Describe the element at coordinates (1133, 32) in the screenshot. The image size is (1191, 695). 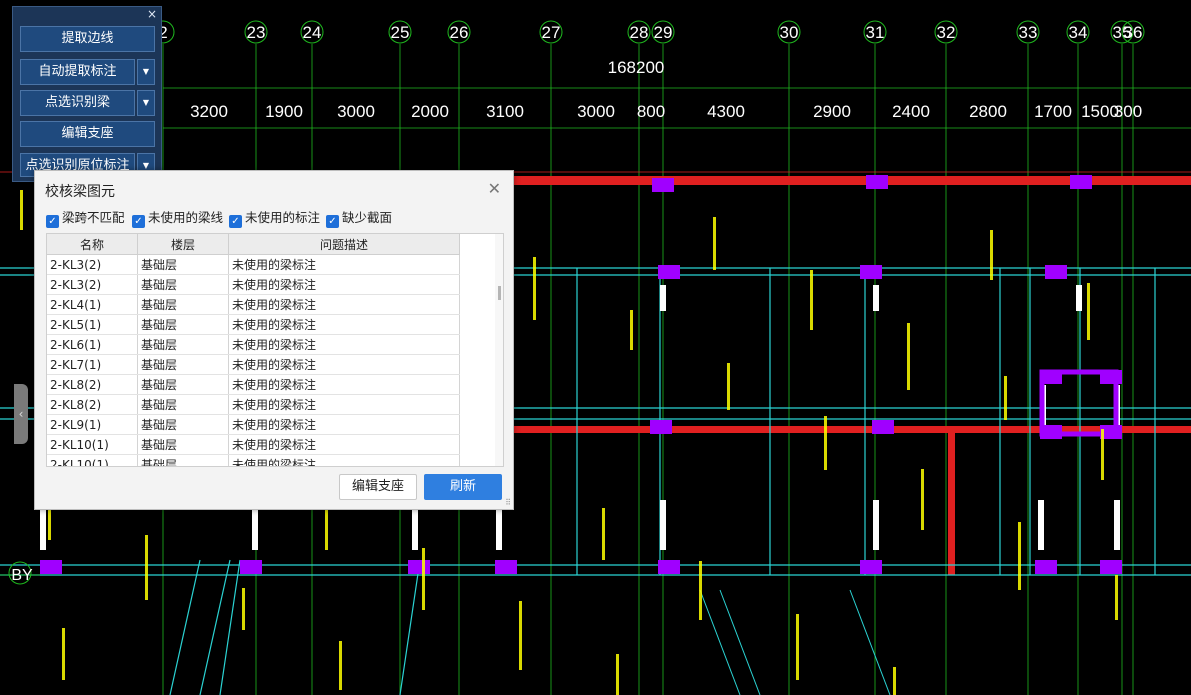
I see `axis-label: 36` at that location.